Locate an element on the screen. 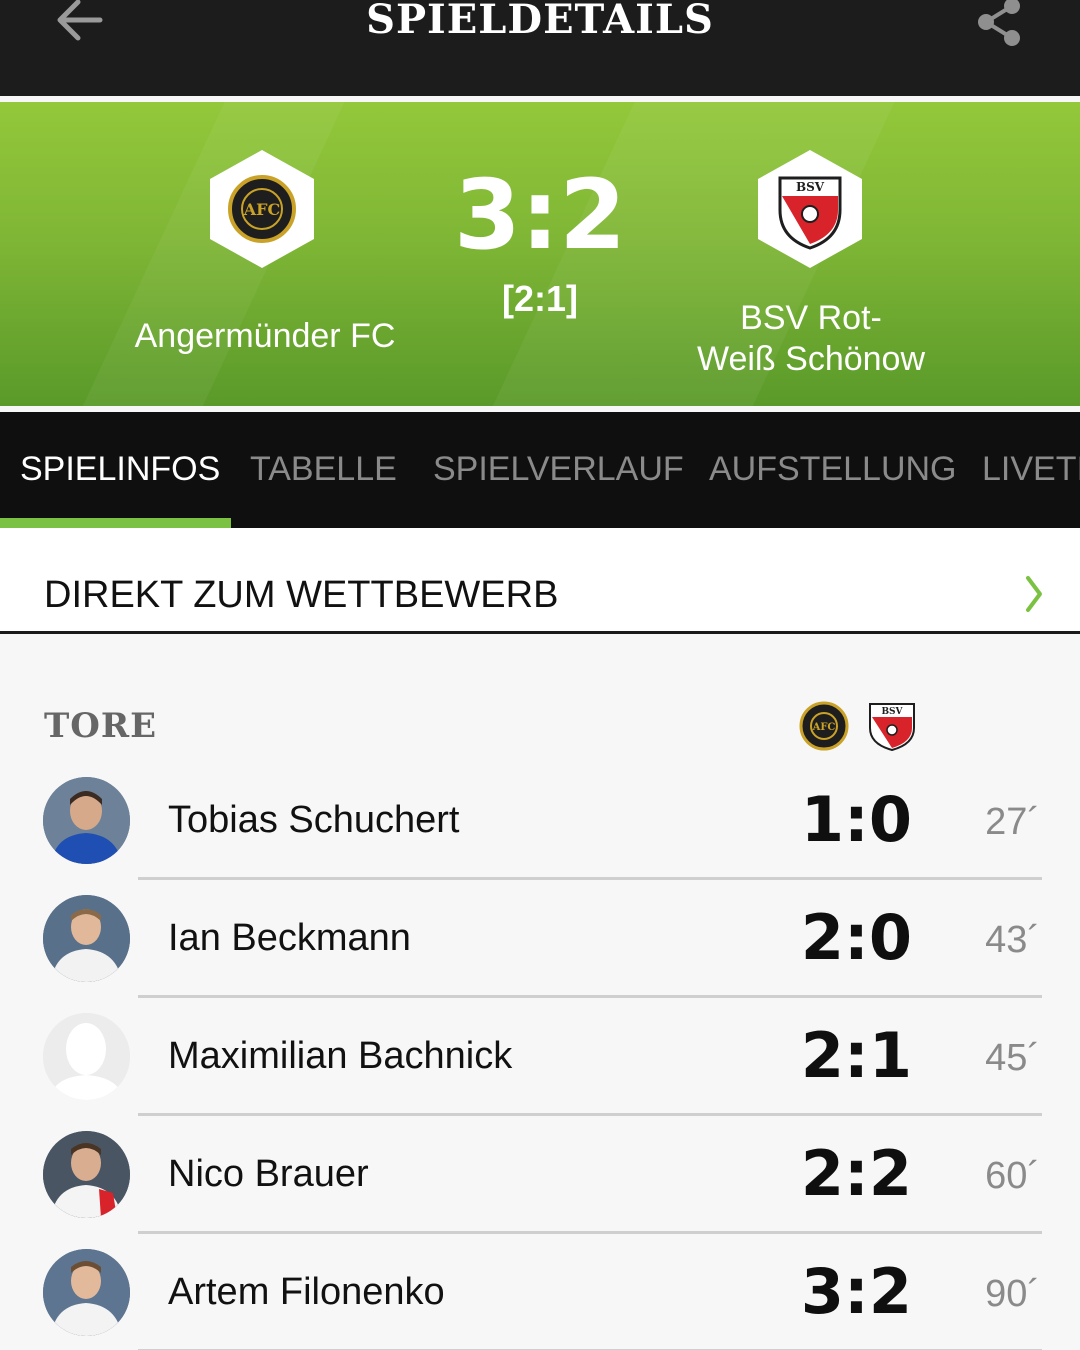 This screenshot has height=1350, width=1080. goal-scorer-name: Maximilian Bachnick is located at coordinates (340, 1056).